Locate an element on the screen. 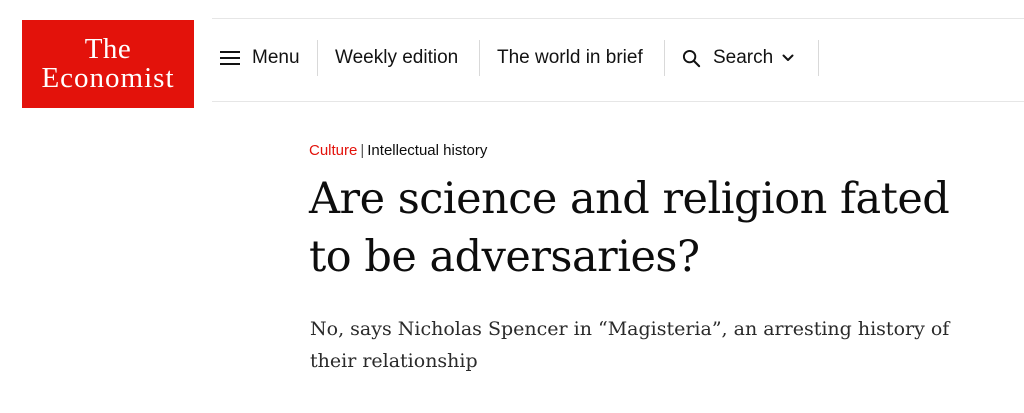  subsection-label: Intellectual history is located at coordinates (427, 150).